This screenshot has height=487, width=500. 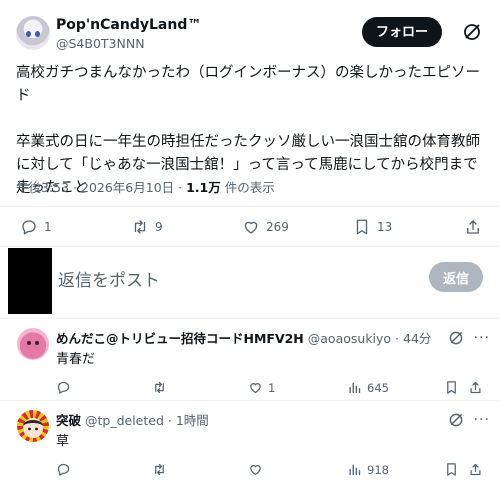 I want to click on views-count: 645, so click(x=378, y=387).